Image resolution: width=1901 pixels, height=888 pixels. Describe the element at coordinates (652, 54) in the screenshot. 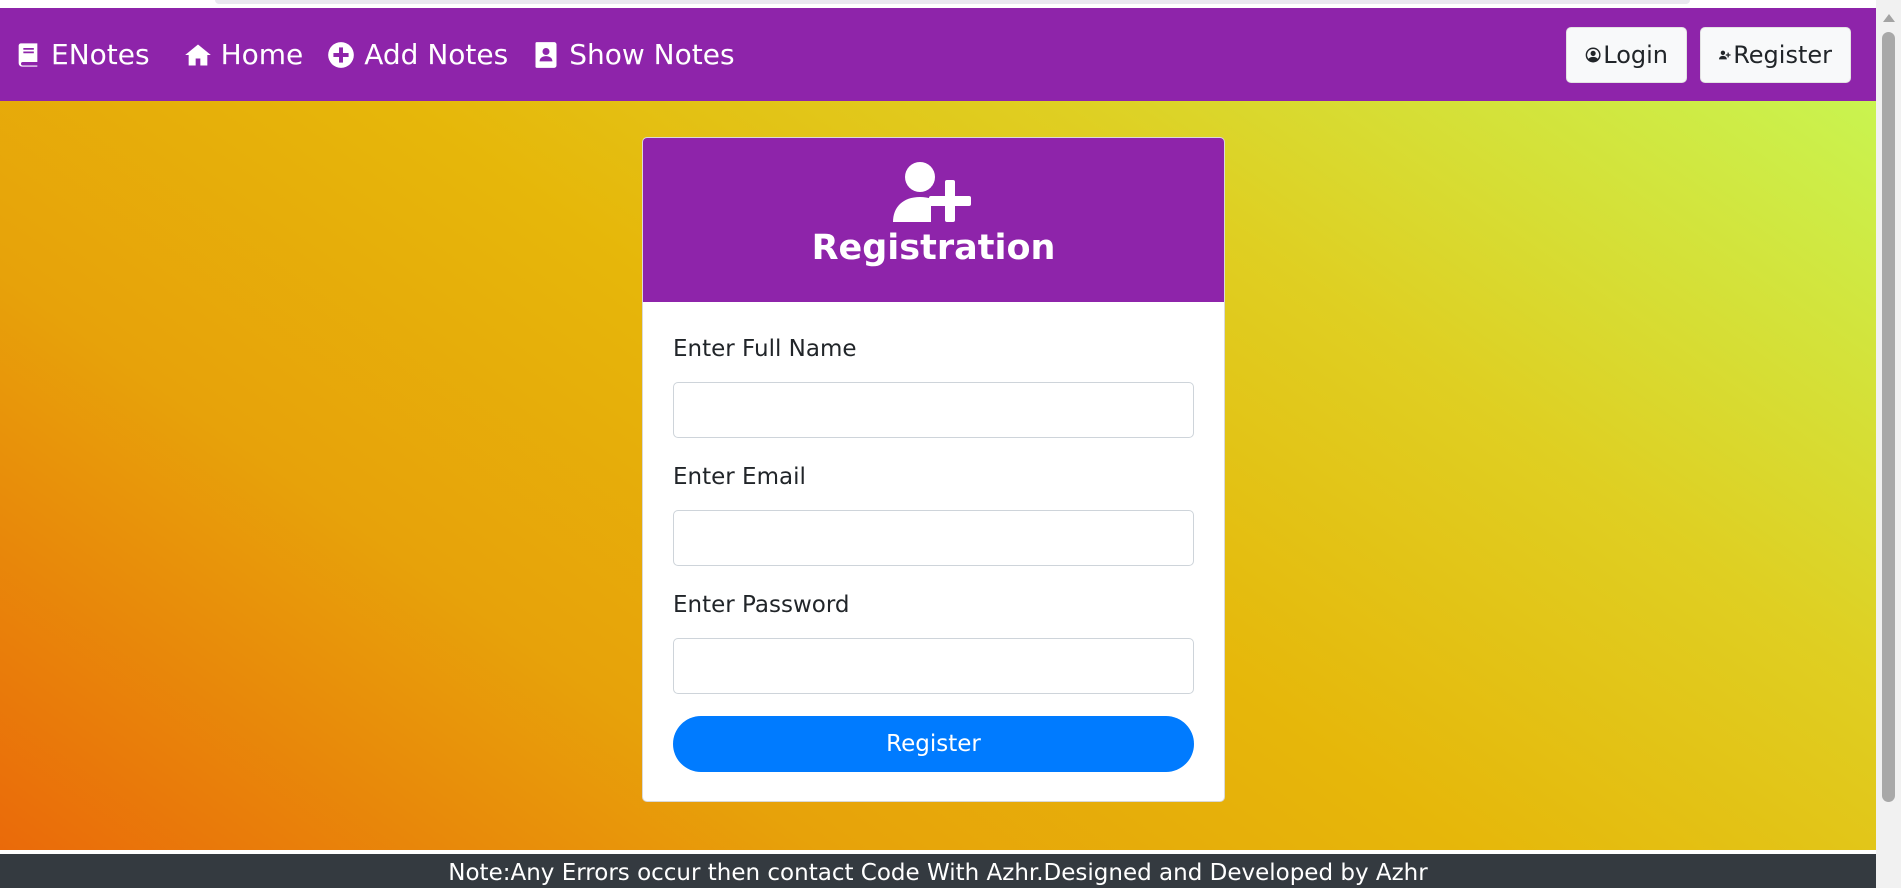

I see `nav-show-notes-label: Show Notes` at that location.